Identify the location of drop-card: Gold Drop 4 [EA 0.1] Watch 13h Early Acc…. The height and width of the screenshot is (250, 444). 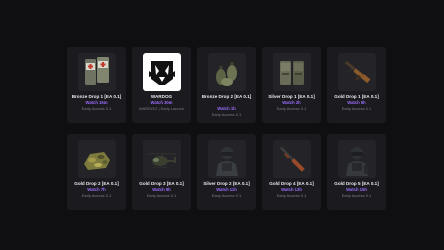
(291, 172).